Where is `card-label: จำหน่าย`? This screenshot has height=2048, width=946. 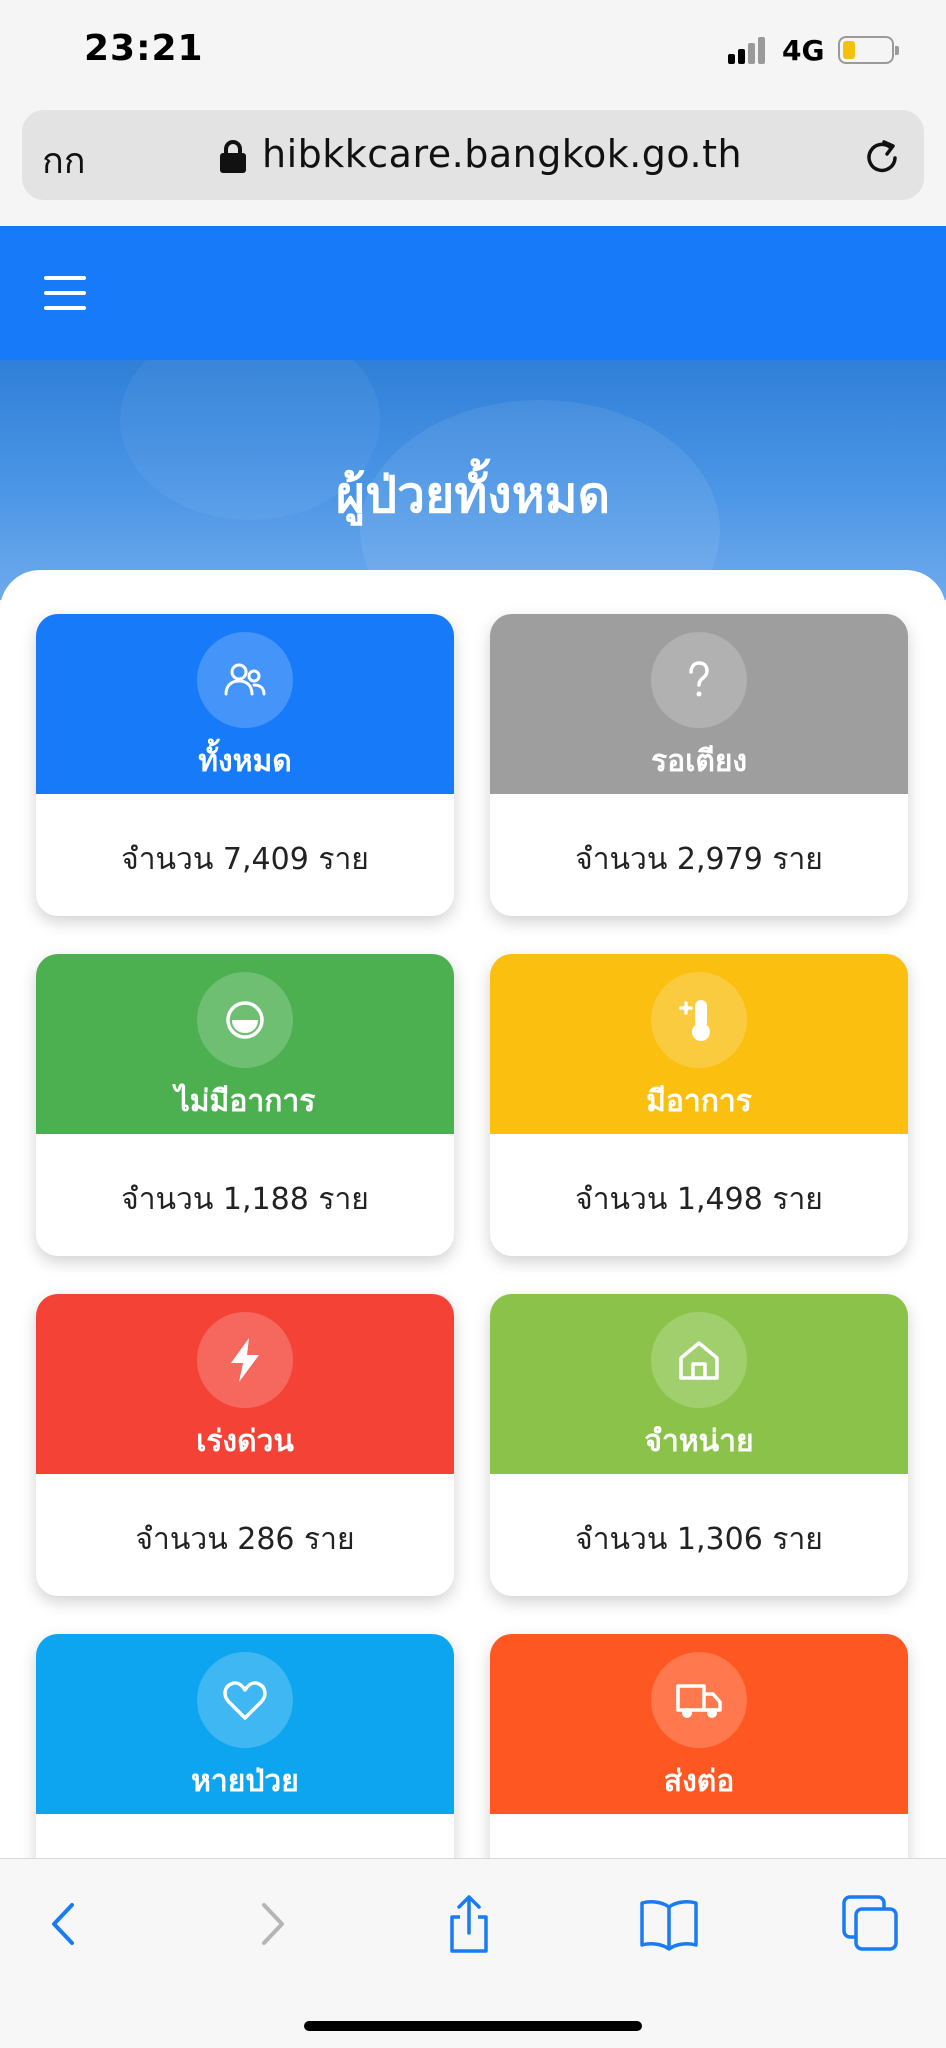
card-label: จำหน่าย is located at coordinates (699, 1441).